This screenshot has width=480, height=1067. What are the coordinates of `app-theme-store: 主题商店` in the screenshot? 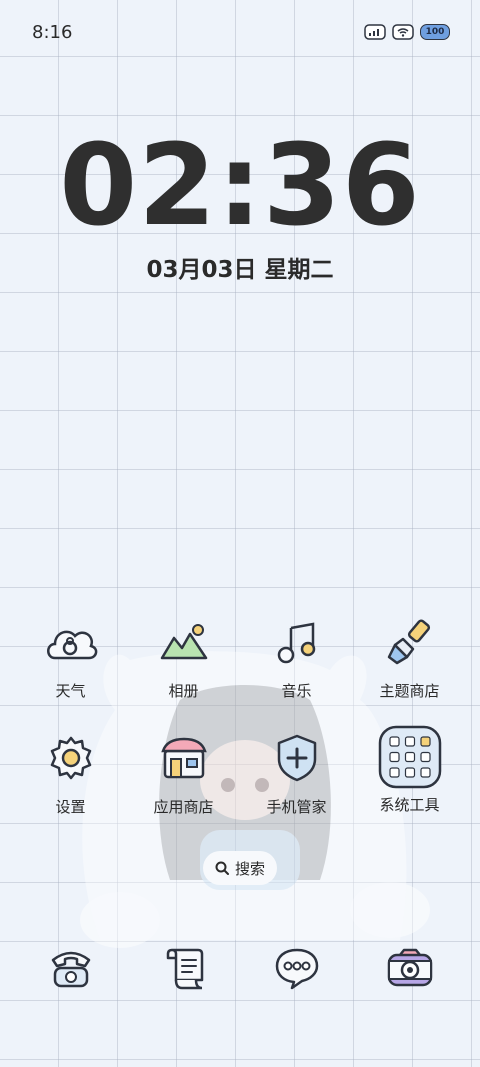 It's located at (409, 656).